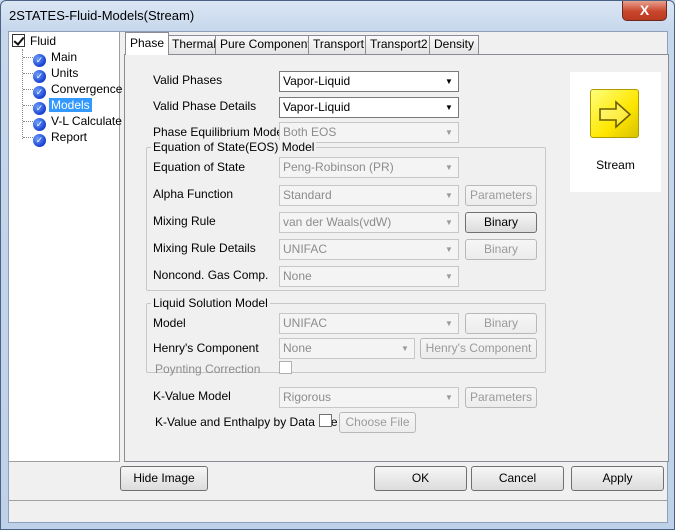 The width and height of the screenshot is (675, 530). What do you see at coordinates (65, 73) in the screenshot?
I see `tree-item-label: Units` at bounding box center [65, 73].